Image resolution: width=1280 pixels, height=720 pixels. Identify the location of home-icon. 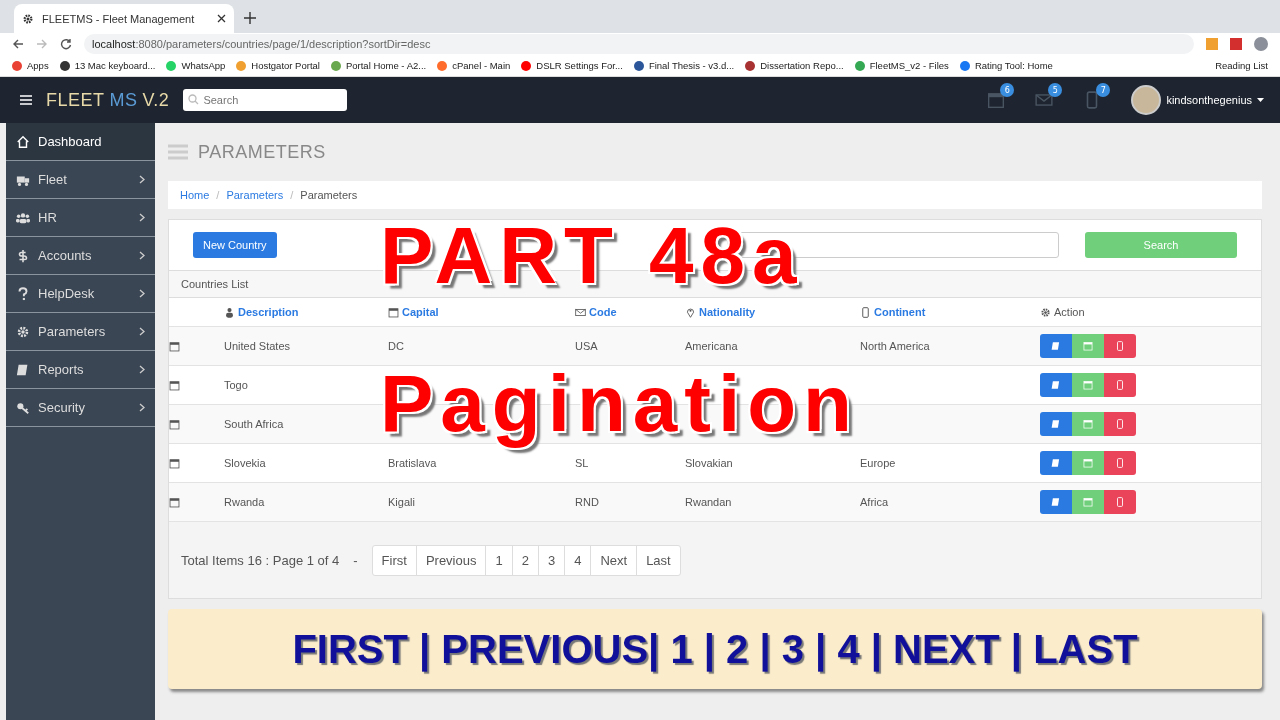
(23, 141).